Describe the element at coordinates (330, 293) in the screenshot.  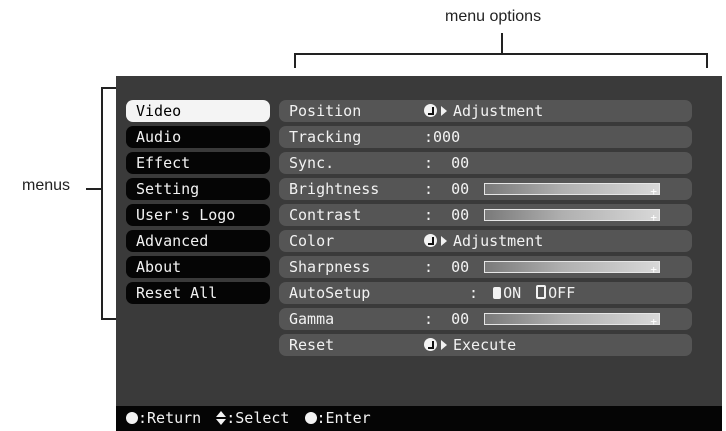
I see `option-label: AutoSetup` at that location.